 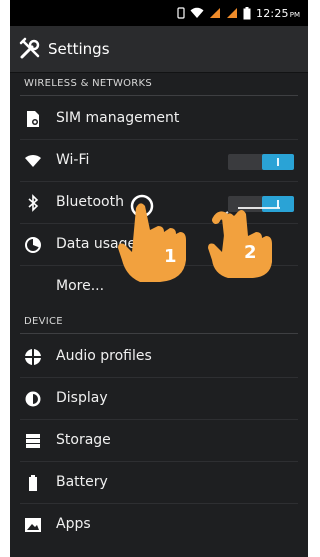 I want to click on settings-item-storage: Storage, so click(x=159, y=441).